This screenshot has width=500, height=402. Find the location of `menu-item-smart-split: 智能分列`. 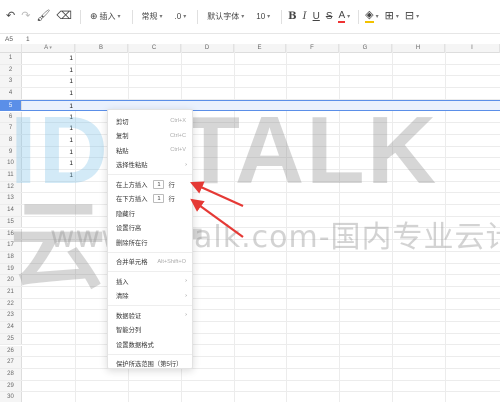

menu-item-smart-split: 智能分列 is located at coordinates (150, 330).